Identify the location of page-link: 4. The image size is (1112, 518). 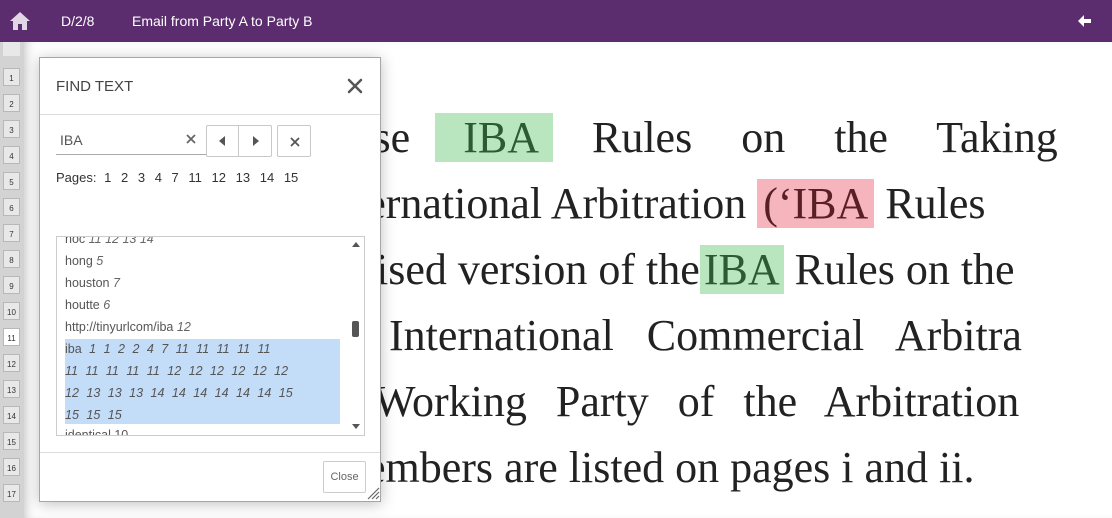
(158, 177).